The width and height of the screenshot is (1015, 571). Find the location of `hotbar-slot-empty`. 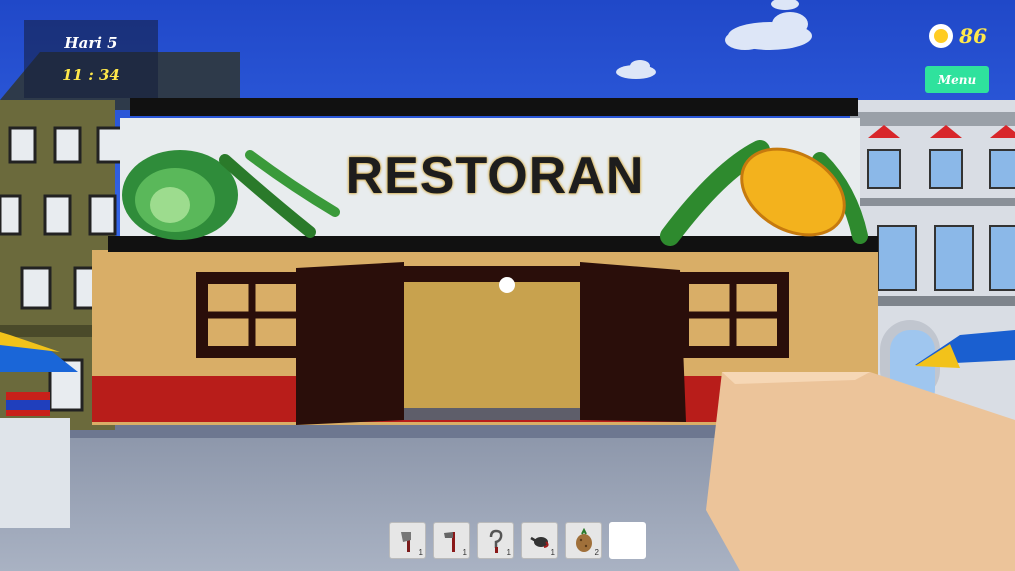

hotbar-slot-empty is located at coordinates (627, 540).